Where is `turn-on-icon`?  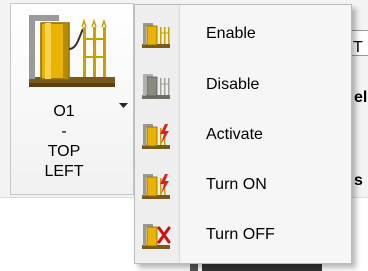 turn-on-icon is located at coordinates (156, 186).